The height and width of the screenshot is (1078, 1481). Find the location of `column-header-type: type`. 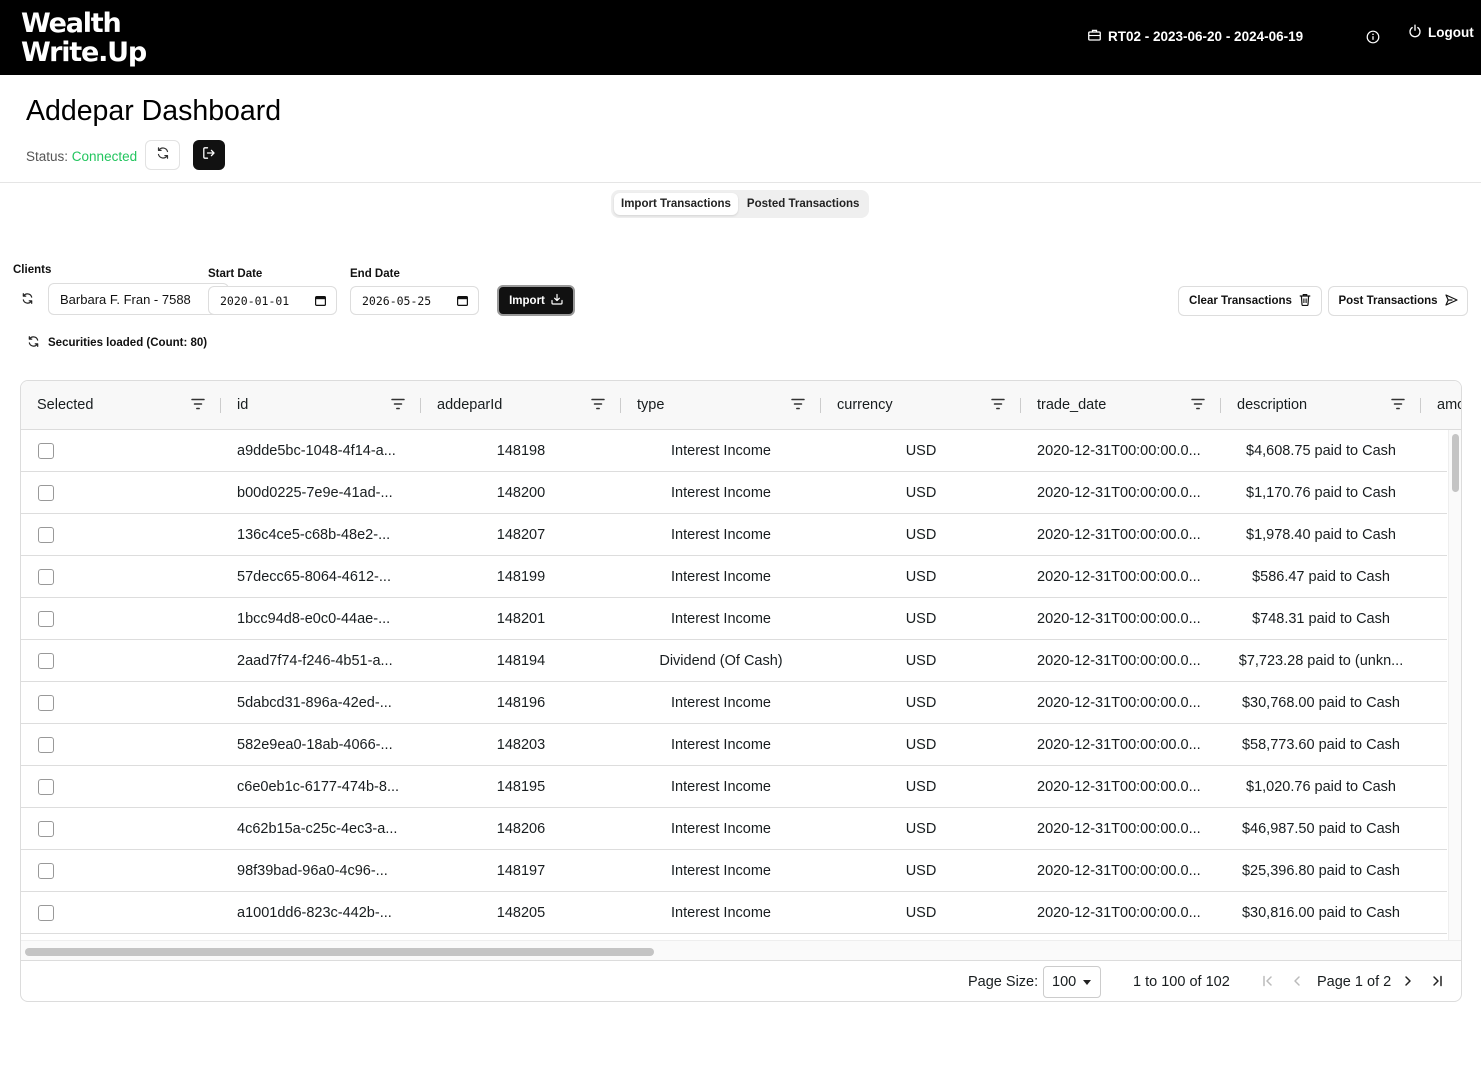

column-header-type: type is located at coordinates (721, 405).